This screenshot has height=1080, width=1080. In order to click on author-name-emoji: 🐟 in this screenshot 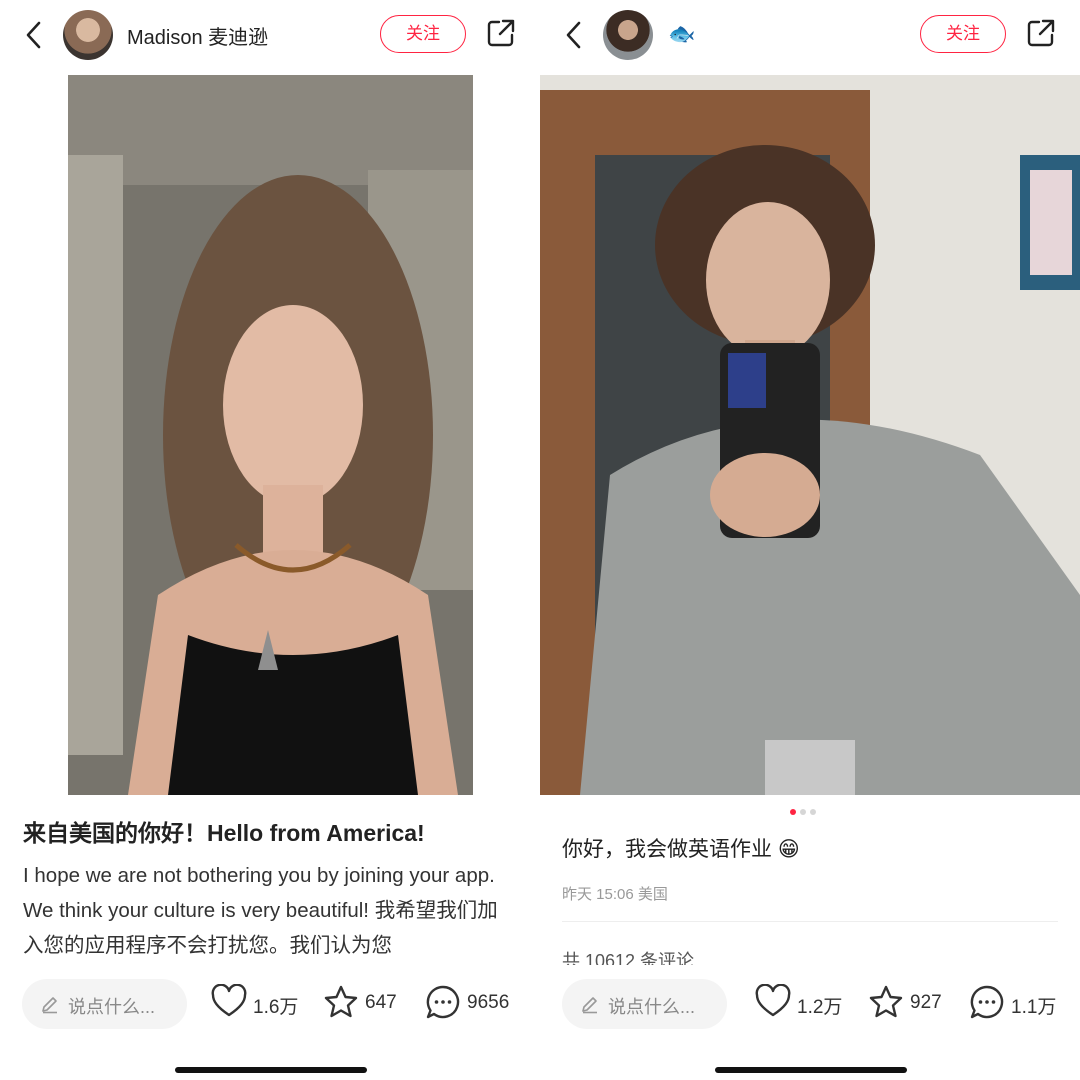, I will do `click(681, 34)`.